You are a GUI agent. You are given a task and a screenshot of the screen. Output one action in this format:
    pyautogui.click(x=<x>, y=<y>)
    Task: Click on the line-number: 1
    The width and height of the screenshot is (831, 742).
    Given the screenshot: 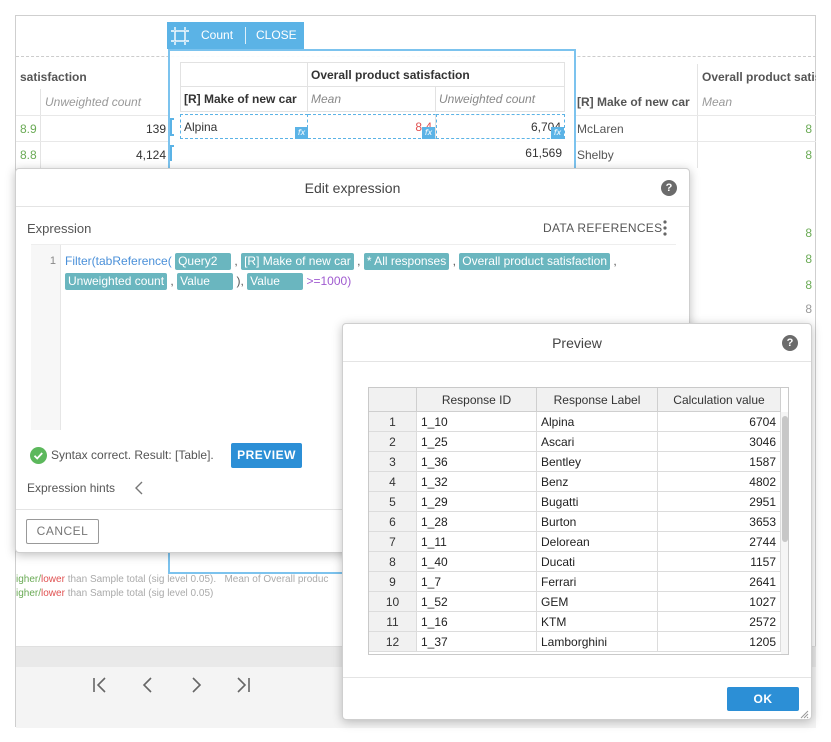 What is the action you would take?
    pyautogui.click(x=52, y=261)
    